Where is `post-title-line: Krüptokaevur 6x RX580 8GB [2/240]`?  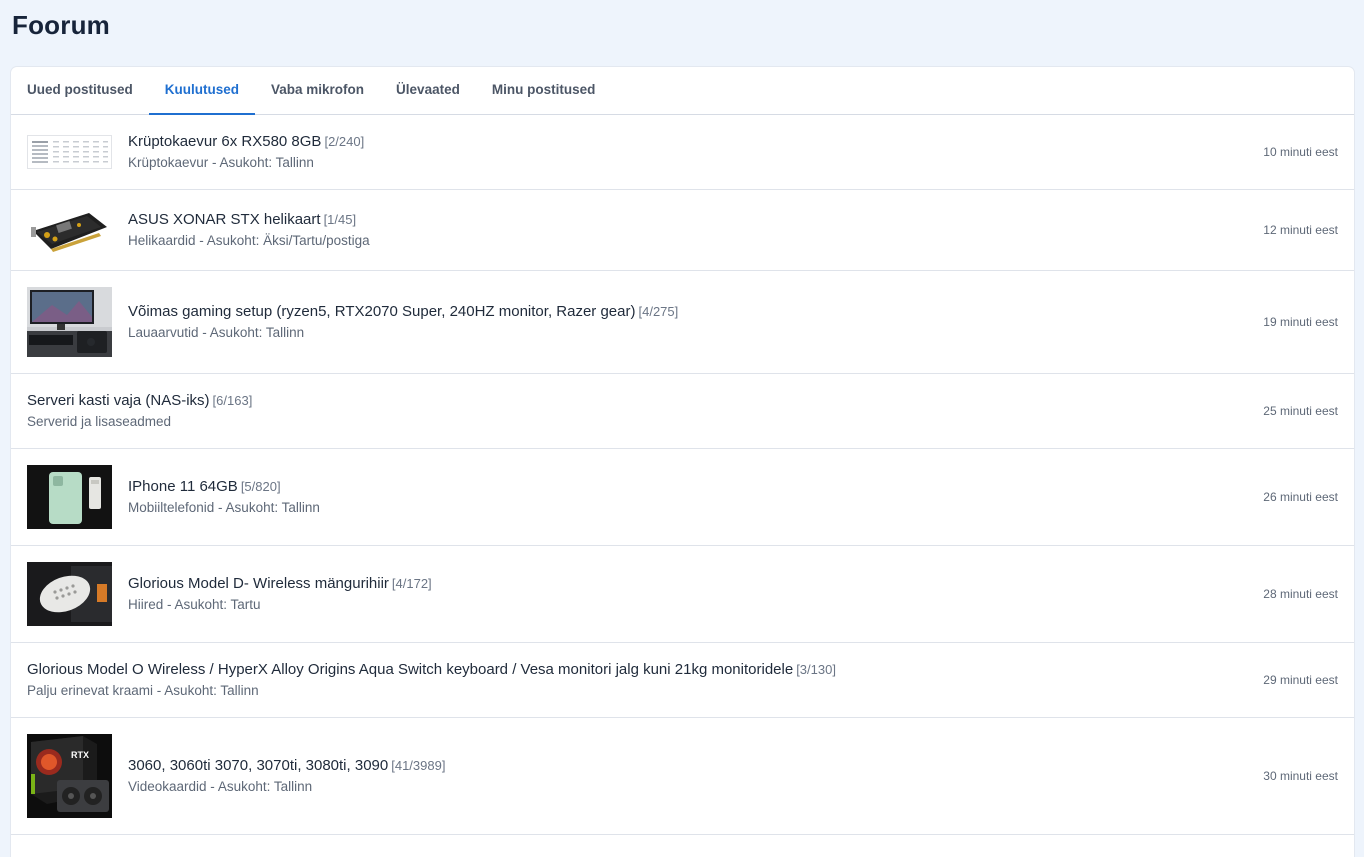 post-title-line: Krüptokaevur 6x RX580 8GB [2/240] is located at coordinates (733, 142).